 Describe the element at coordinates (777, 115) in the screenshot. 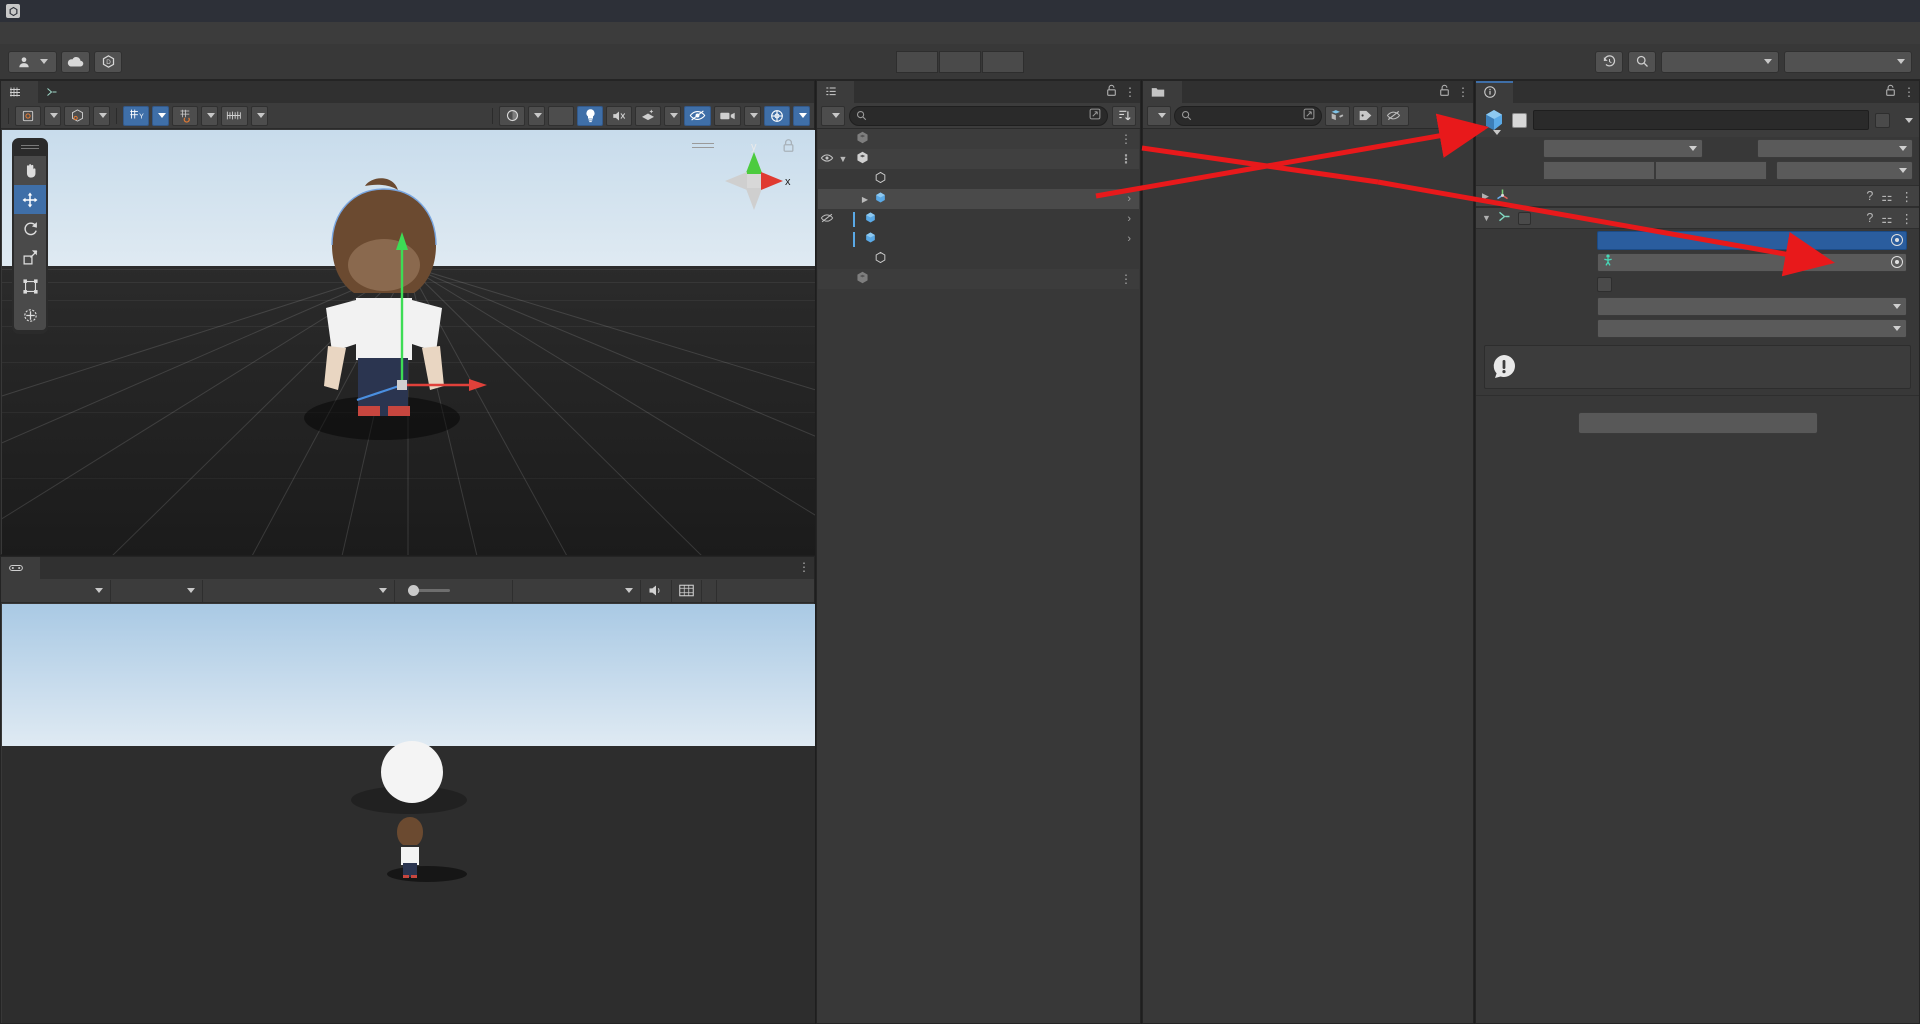

I see `gizmos-toggle-button` at that location.